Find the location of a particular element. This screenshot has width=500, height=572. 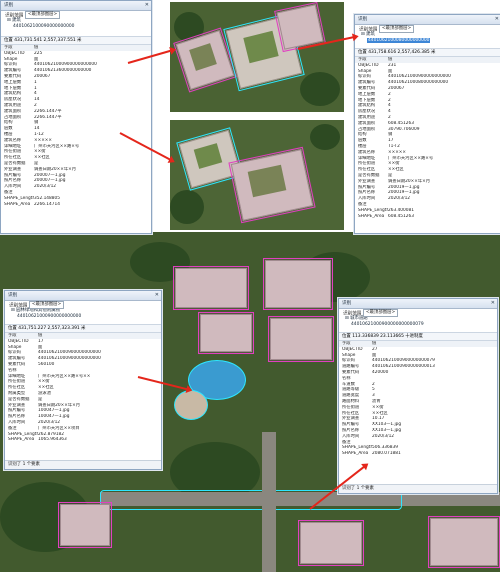

attribute-row: SHAPE_Area 2080.071881 is located at coordinates (418, 454).